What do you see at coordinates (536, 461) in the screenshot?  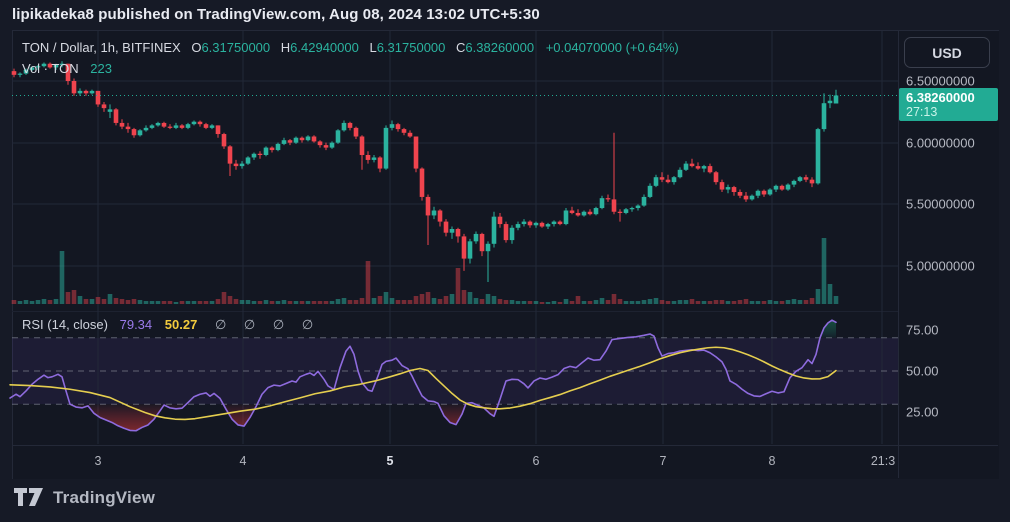 I see `time-axis-label: 6` at bounding box center [536, 461].